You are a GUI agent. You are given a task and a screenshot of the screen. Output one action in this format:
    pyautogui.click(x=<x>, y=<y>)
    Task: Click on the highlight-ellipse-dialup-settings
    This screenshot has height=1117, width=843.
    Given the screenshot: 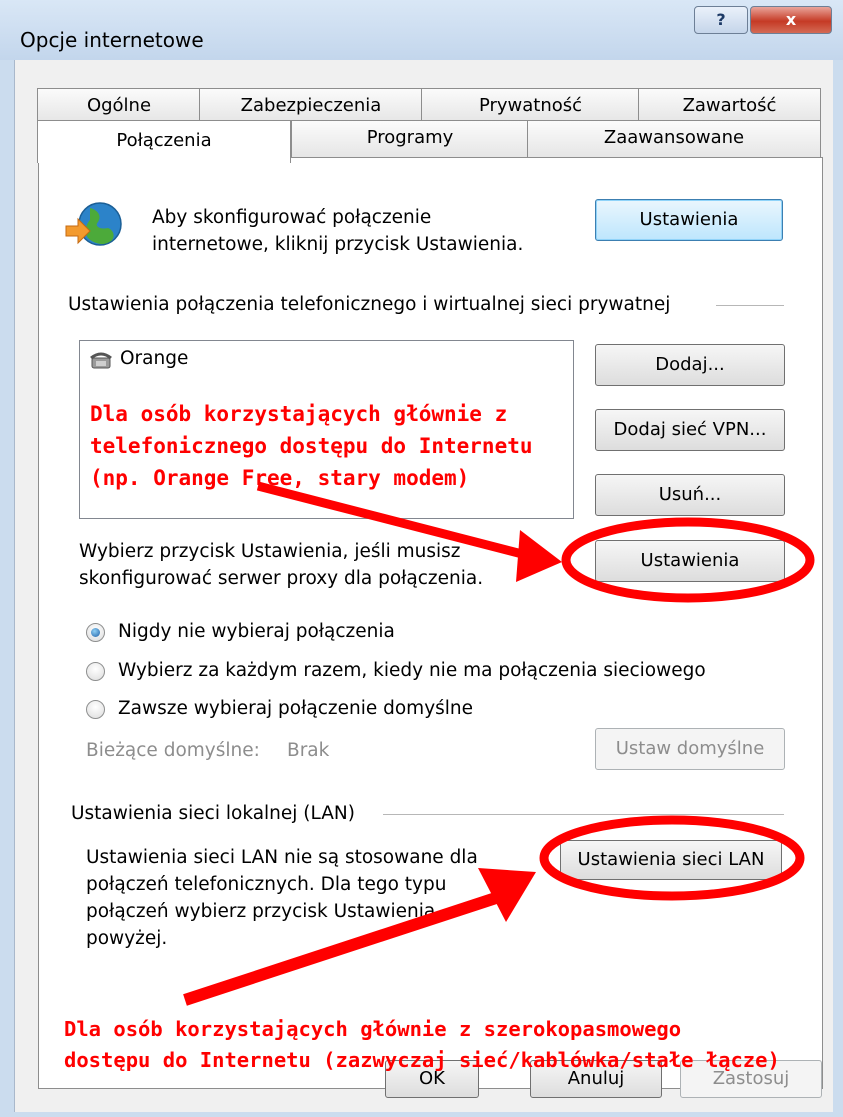 What is the action you would take?
    pyautogui.click(x=688, y=560)
    